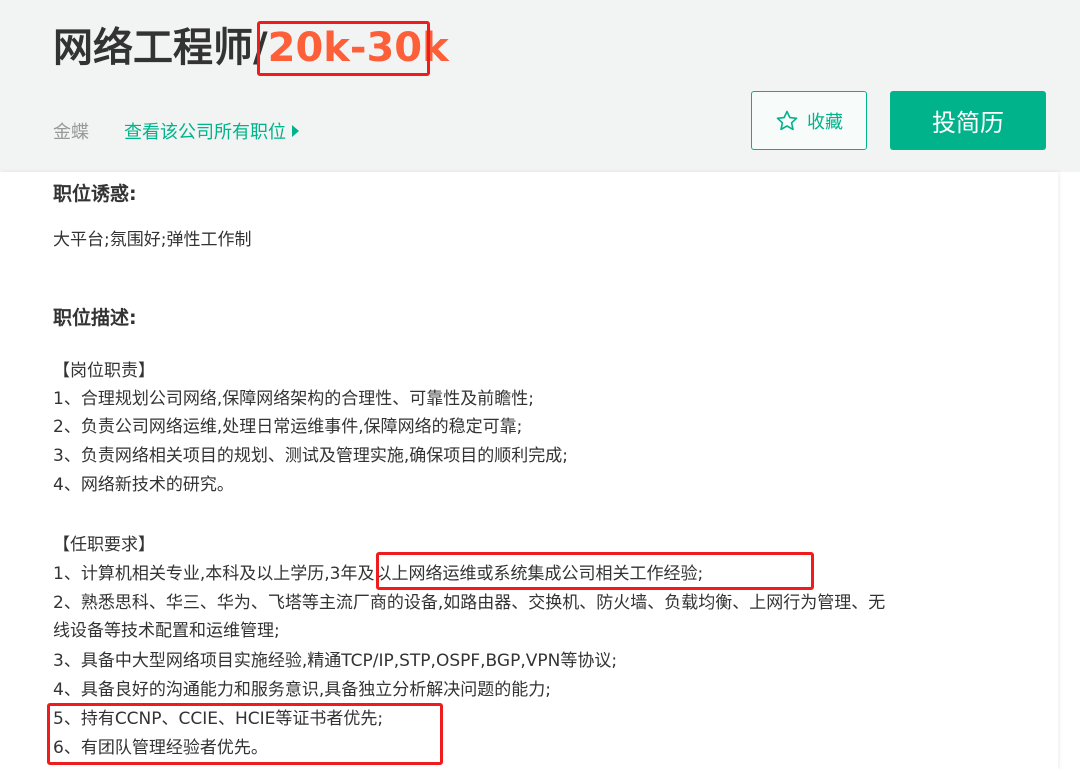 The image size is (1080, 769). What do you see at coordinates (218, 719) in the screenshot?
I see `requirement-item: 5、持有CCNP、CCIE、HCIE等证书者优先;` at bounding box center [218, 719].